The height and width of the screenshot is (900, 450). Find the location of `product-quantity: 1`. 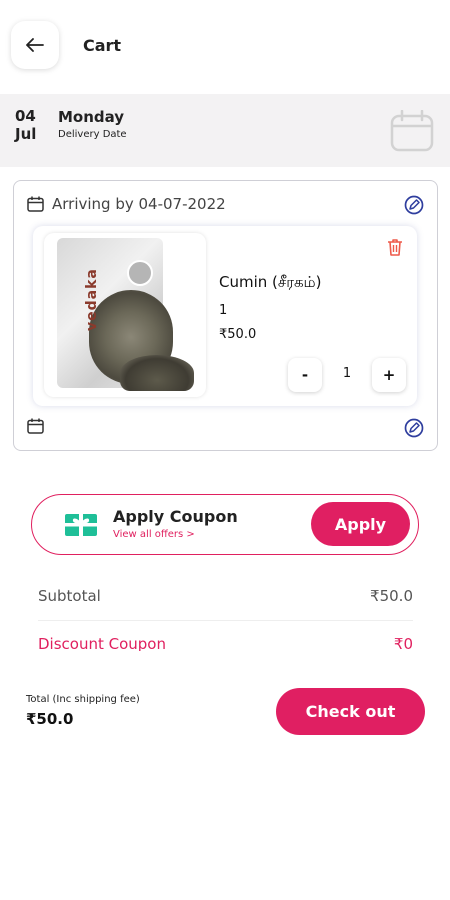

product-quantity: 1 is located at coordinates (223, 310).